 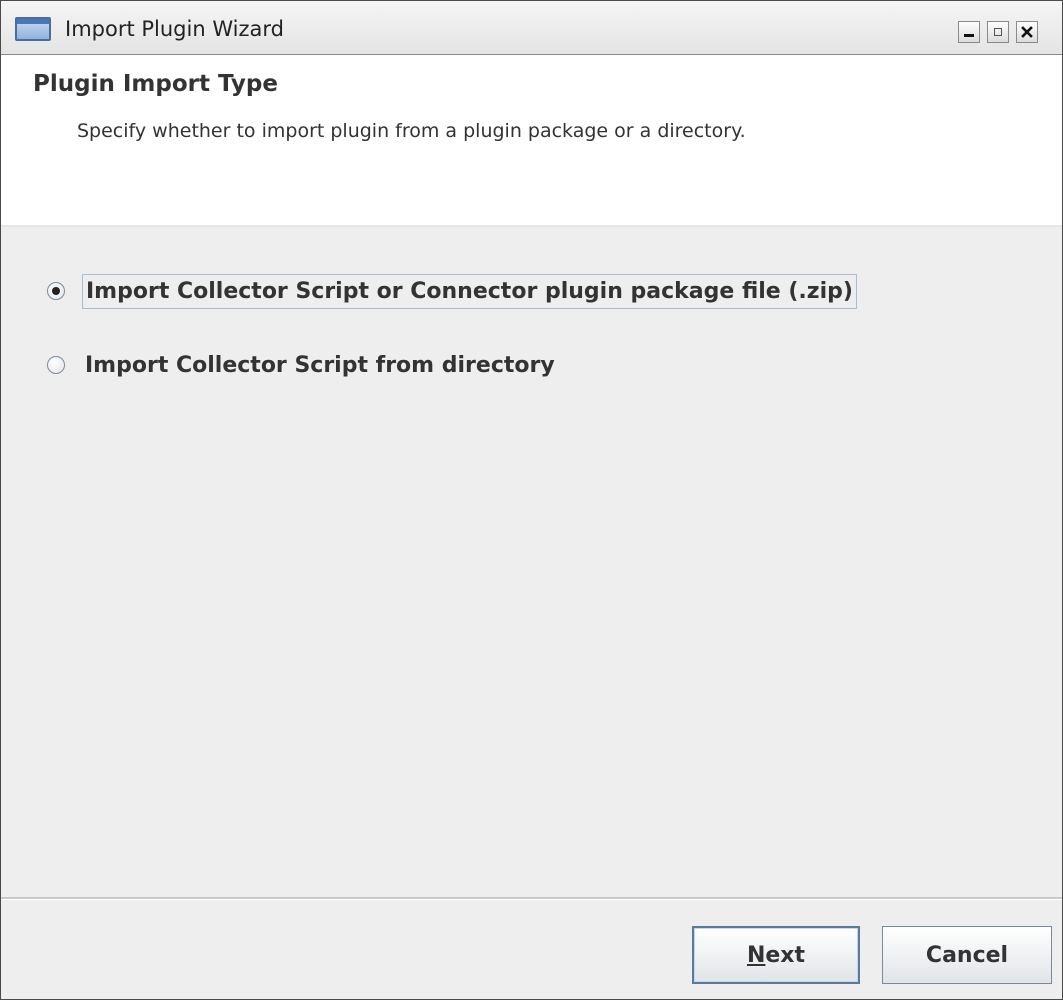 I want to click on window-icon, so click(x=33, y=29).